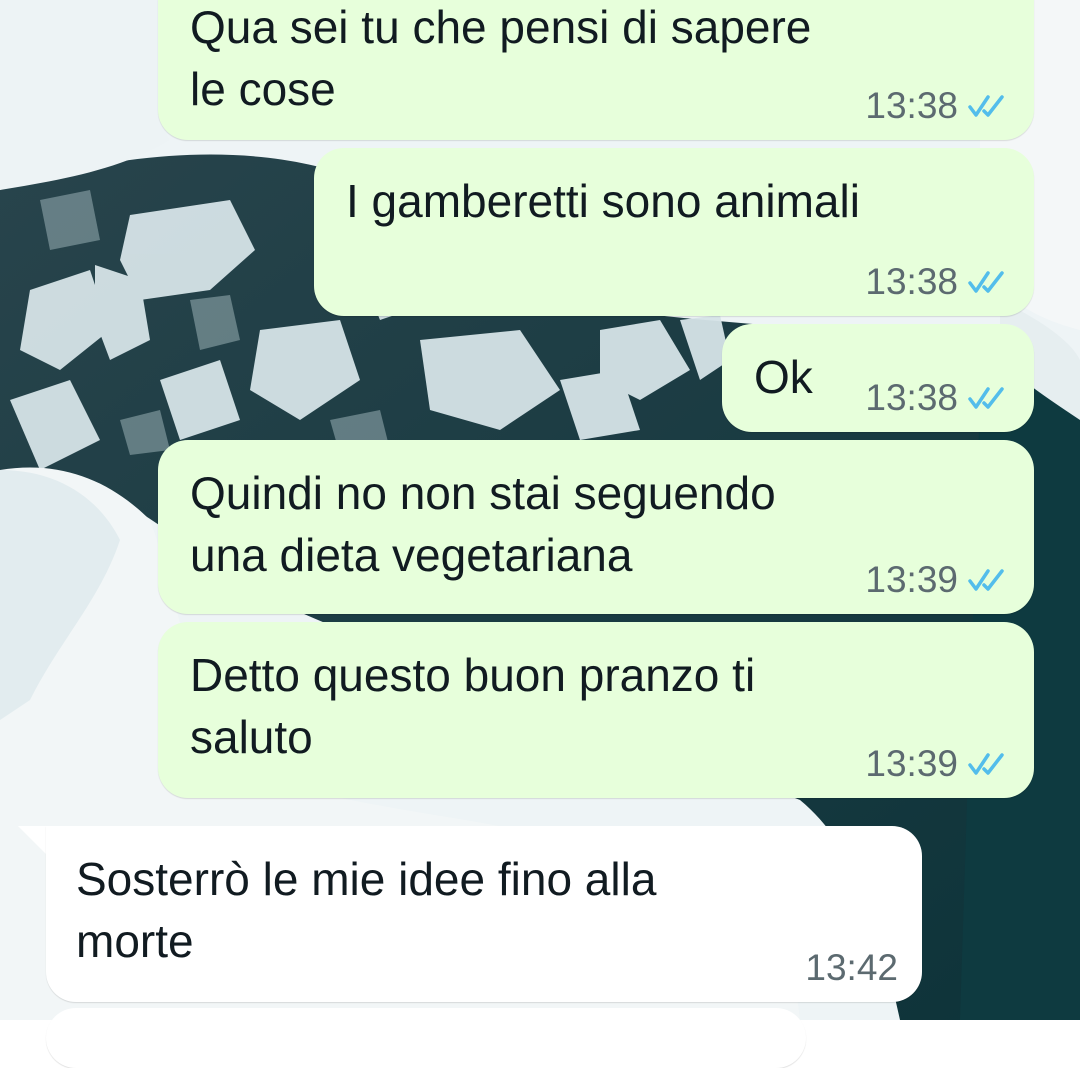 The image size is (1080, 1068). I want to click on message-text: Detto questo buon pranzo ti saluto, so click(473, 706).